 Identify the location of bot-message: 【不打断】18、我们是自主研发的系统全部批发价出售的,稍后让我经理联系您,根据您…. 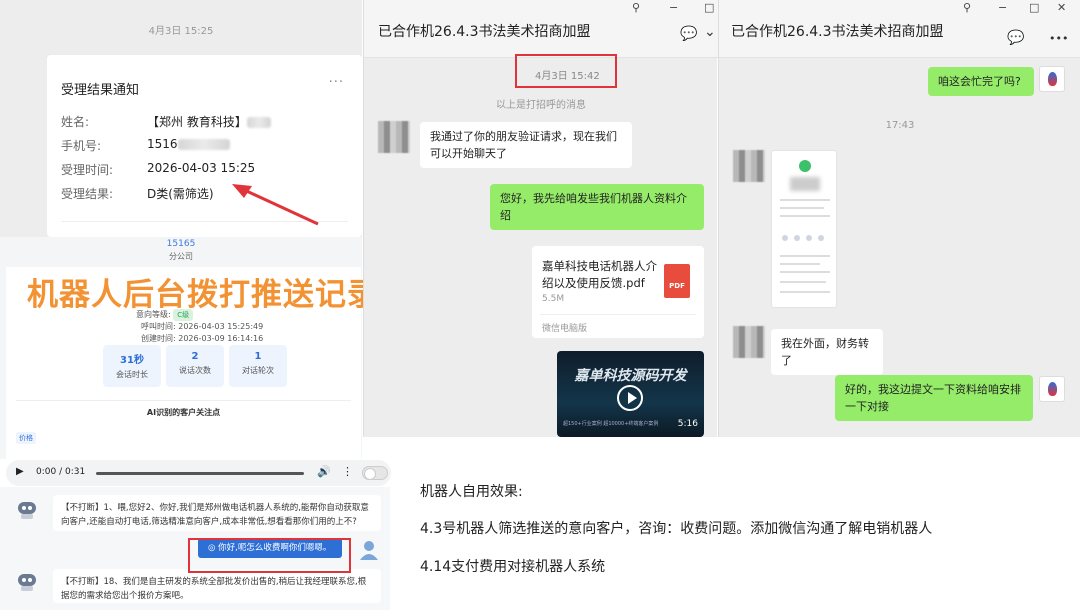
(217, 586).